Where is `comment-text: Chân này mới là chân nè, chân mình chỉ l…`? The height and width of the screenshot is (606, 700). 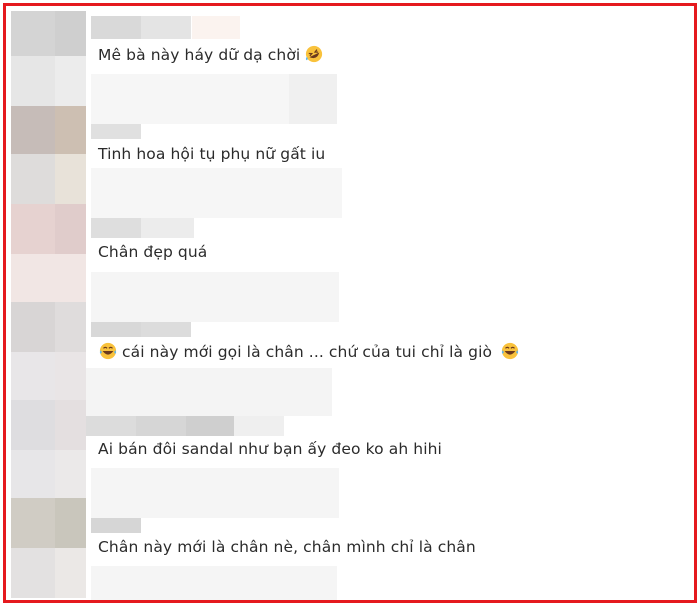 comment-text: Chân này mới là chân nè, chân mình chỉ l… is located at coordinates (287, 547).